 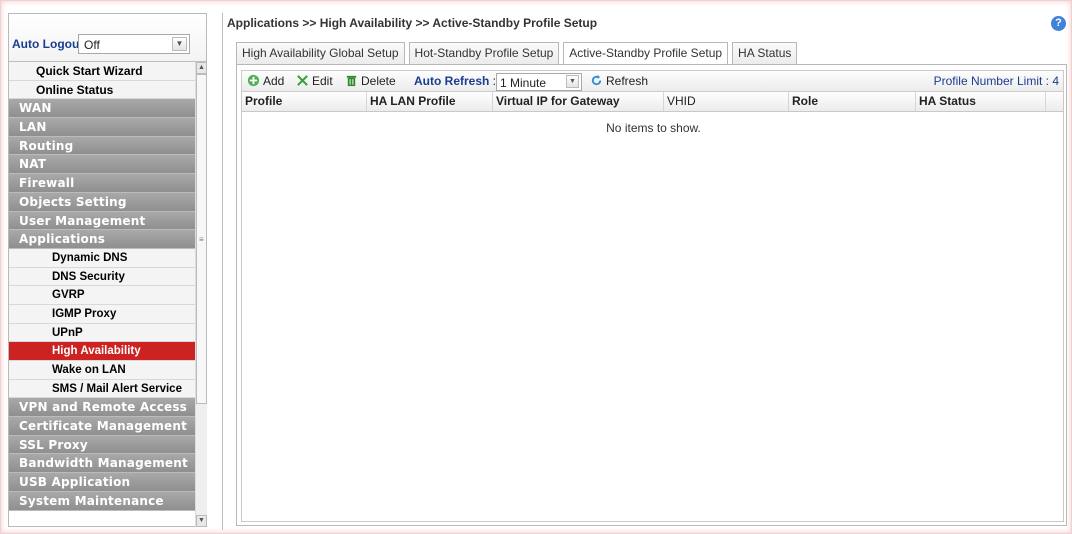 What do you see at coordinates (302, 80) in the screenshot?
I see `edit-icon` at bounding box center [302, 80].